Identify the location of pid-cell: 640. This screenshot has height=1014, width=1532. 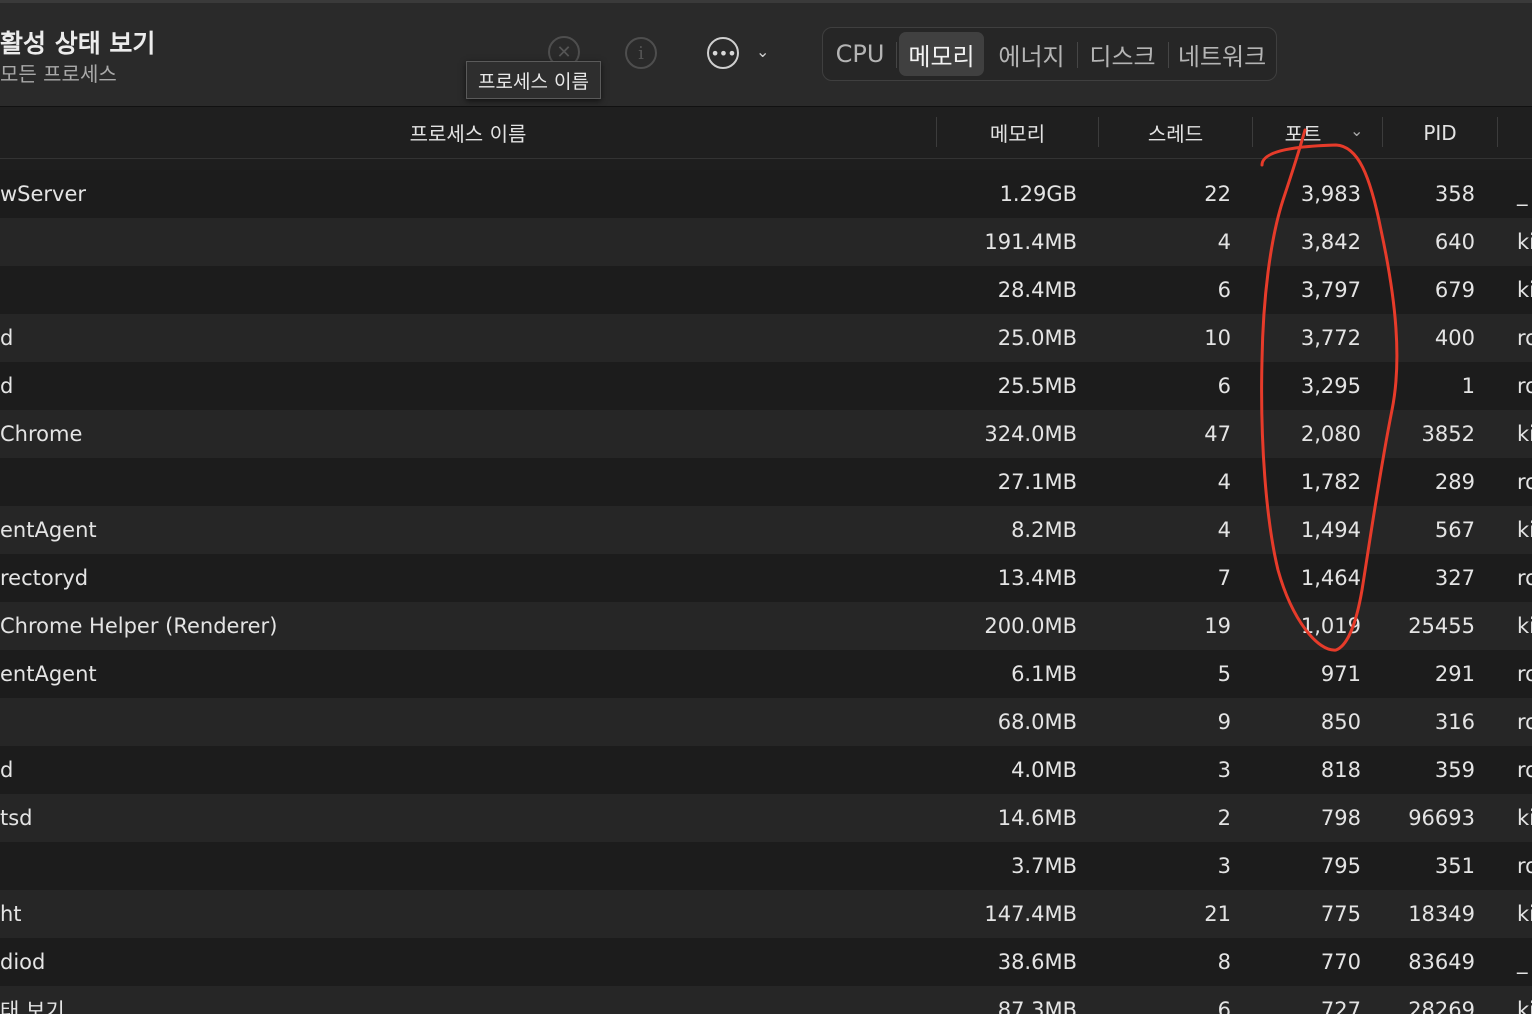
(1454, 242).